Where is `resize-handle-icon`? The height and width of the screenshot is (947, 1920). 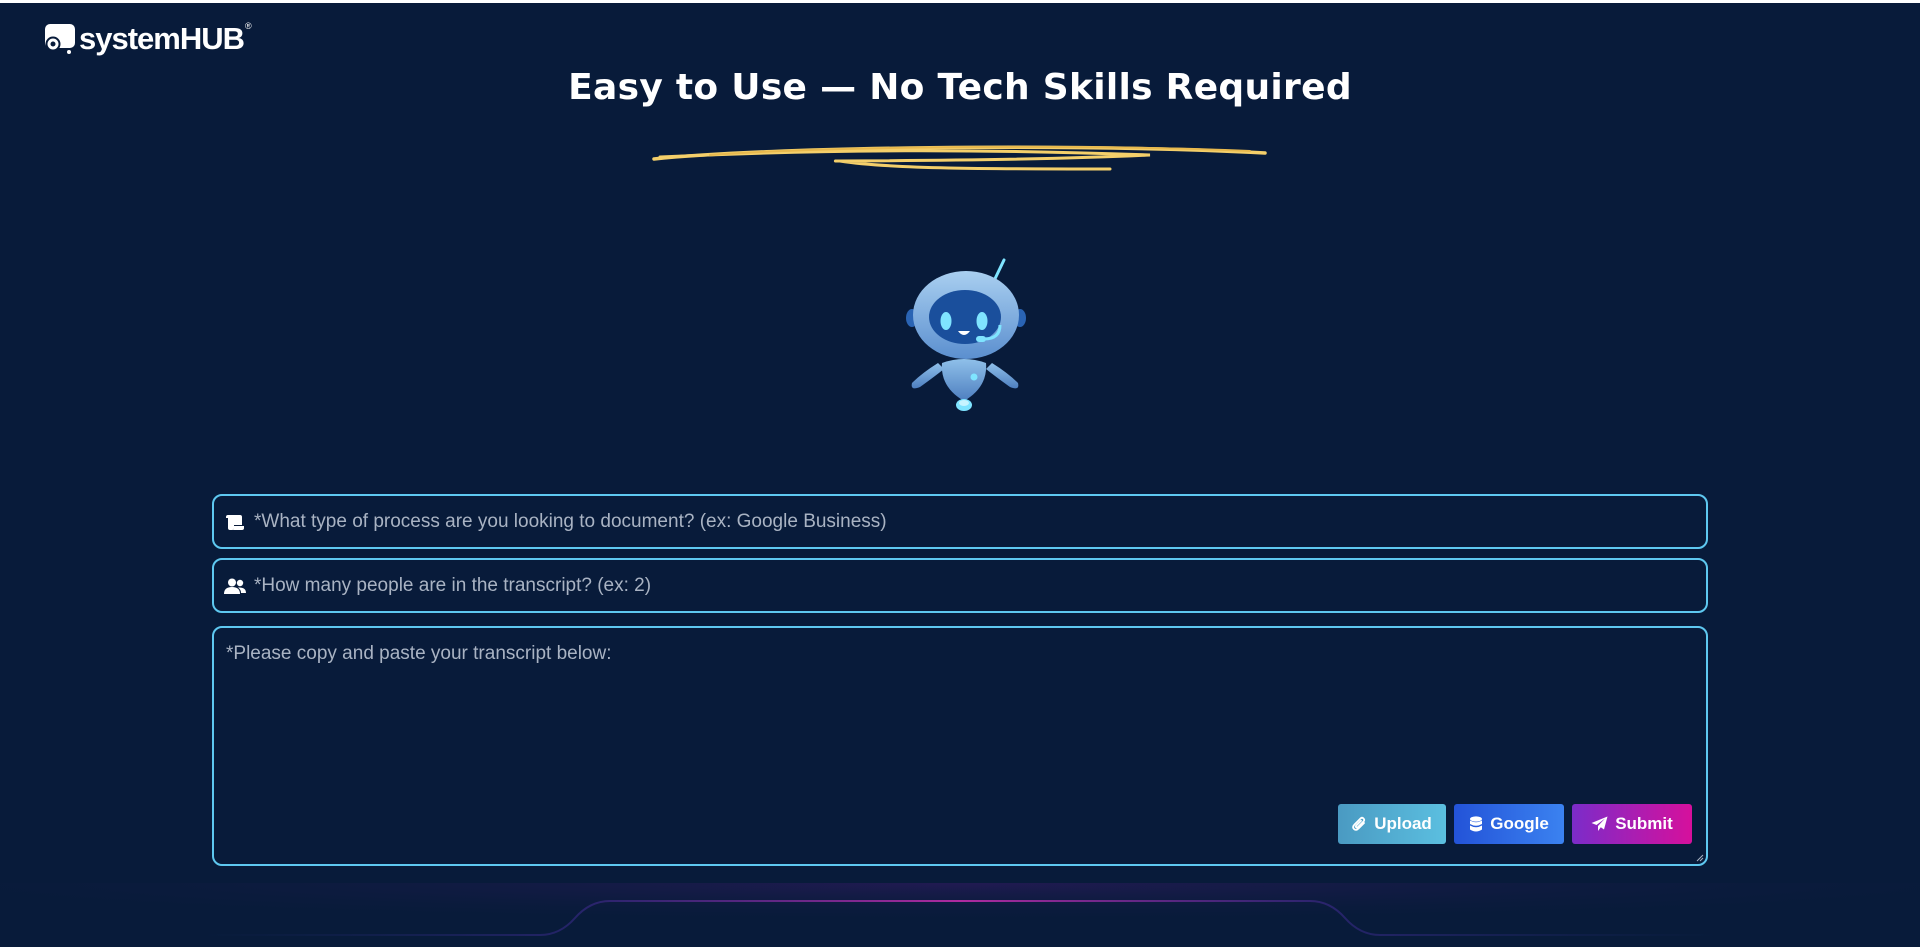 resize-handle-icon is located at coordinates (1700, 858).